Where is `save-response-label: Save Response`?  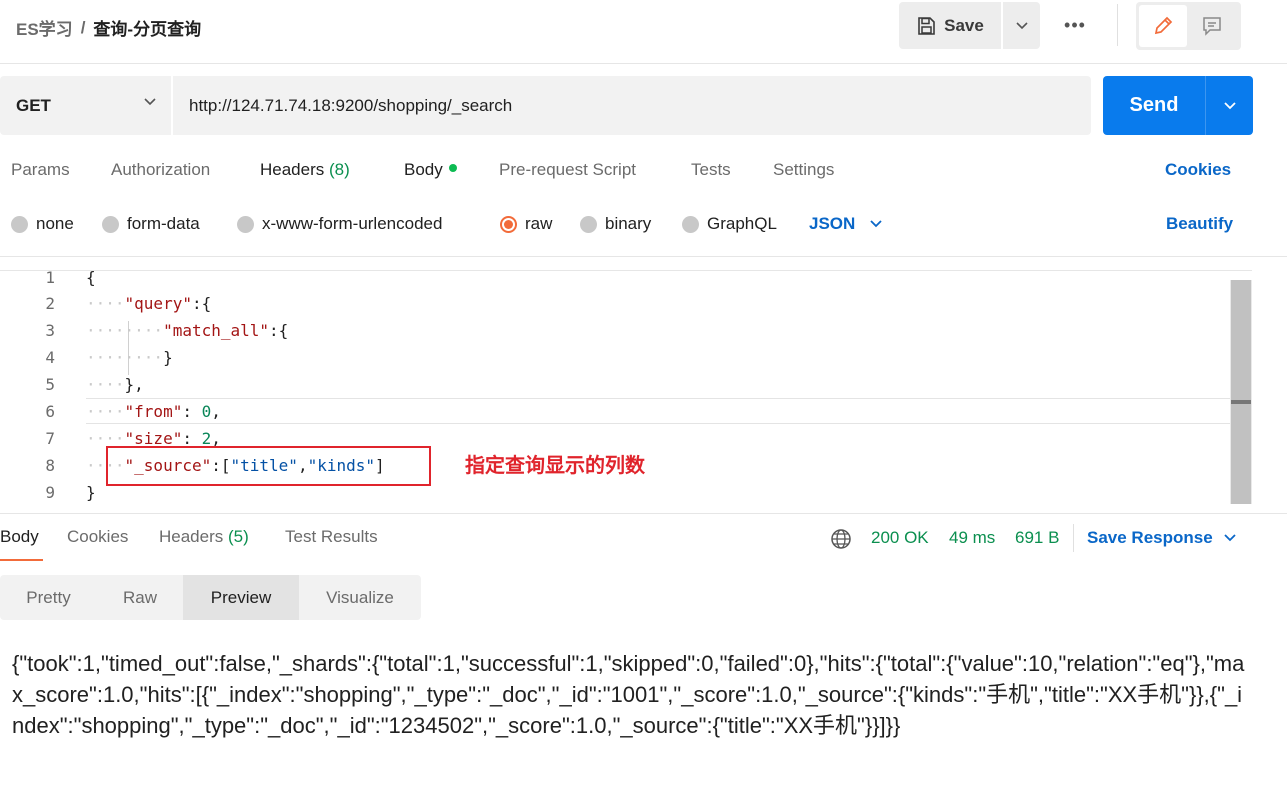 save-response-label: Save Response is located at coordinates (1150, 537).